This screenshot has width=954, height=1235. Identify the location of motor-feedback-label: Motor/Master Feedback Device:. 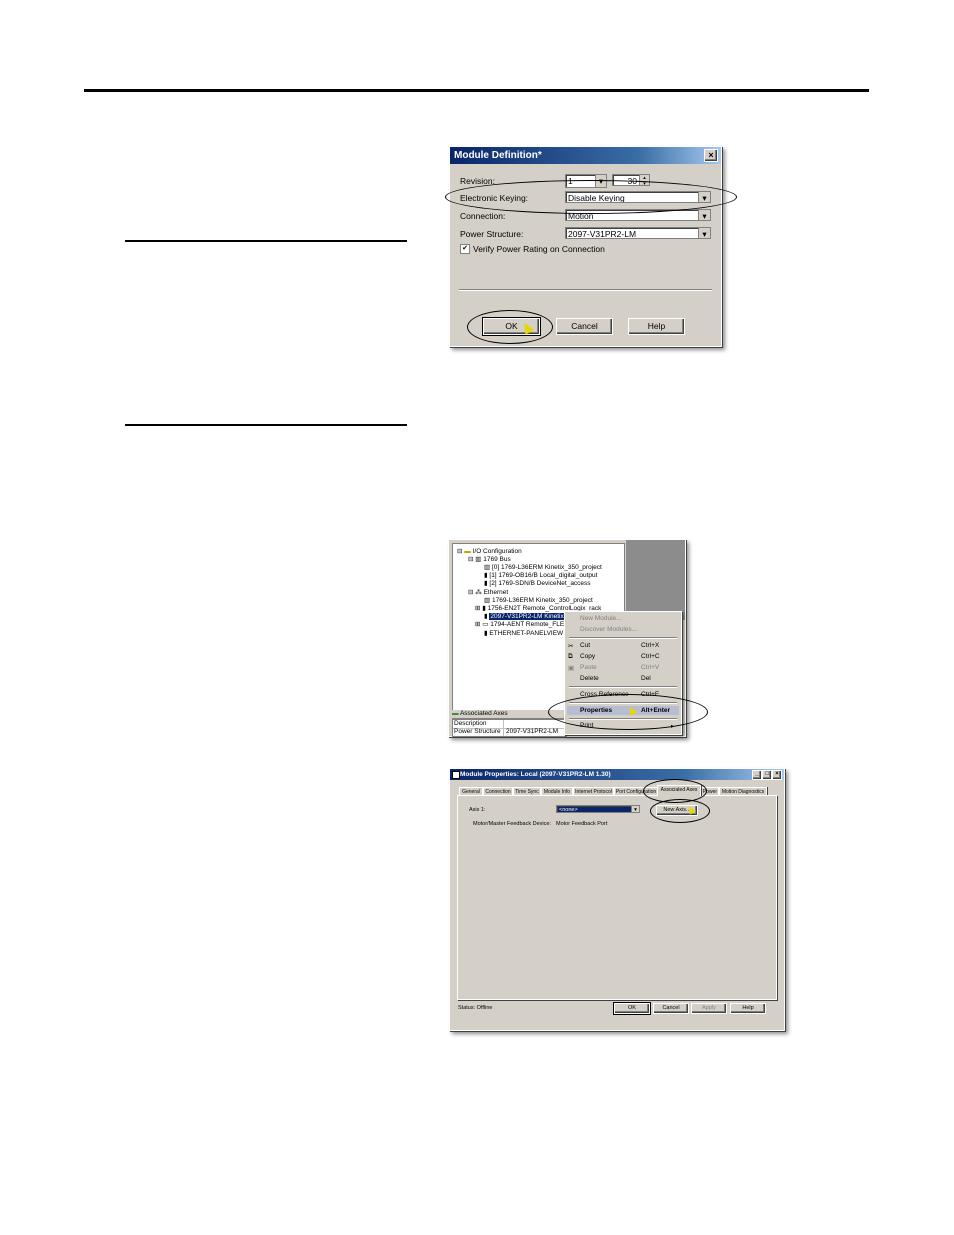
(512, 824).